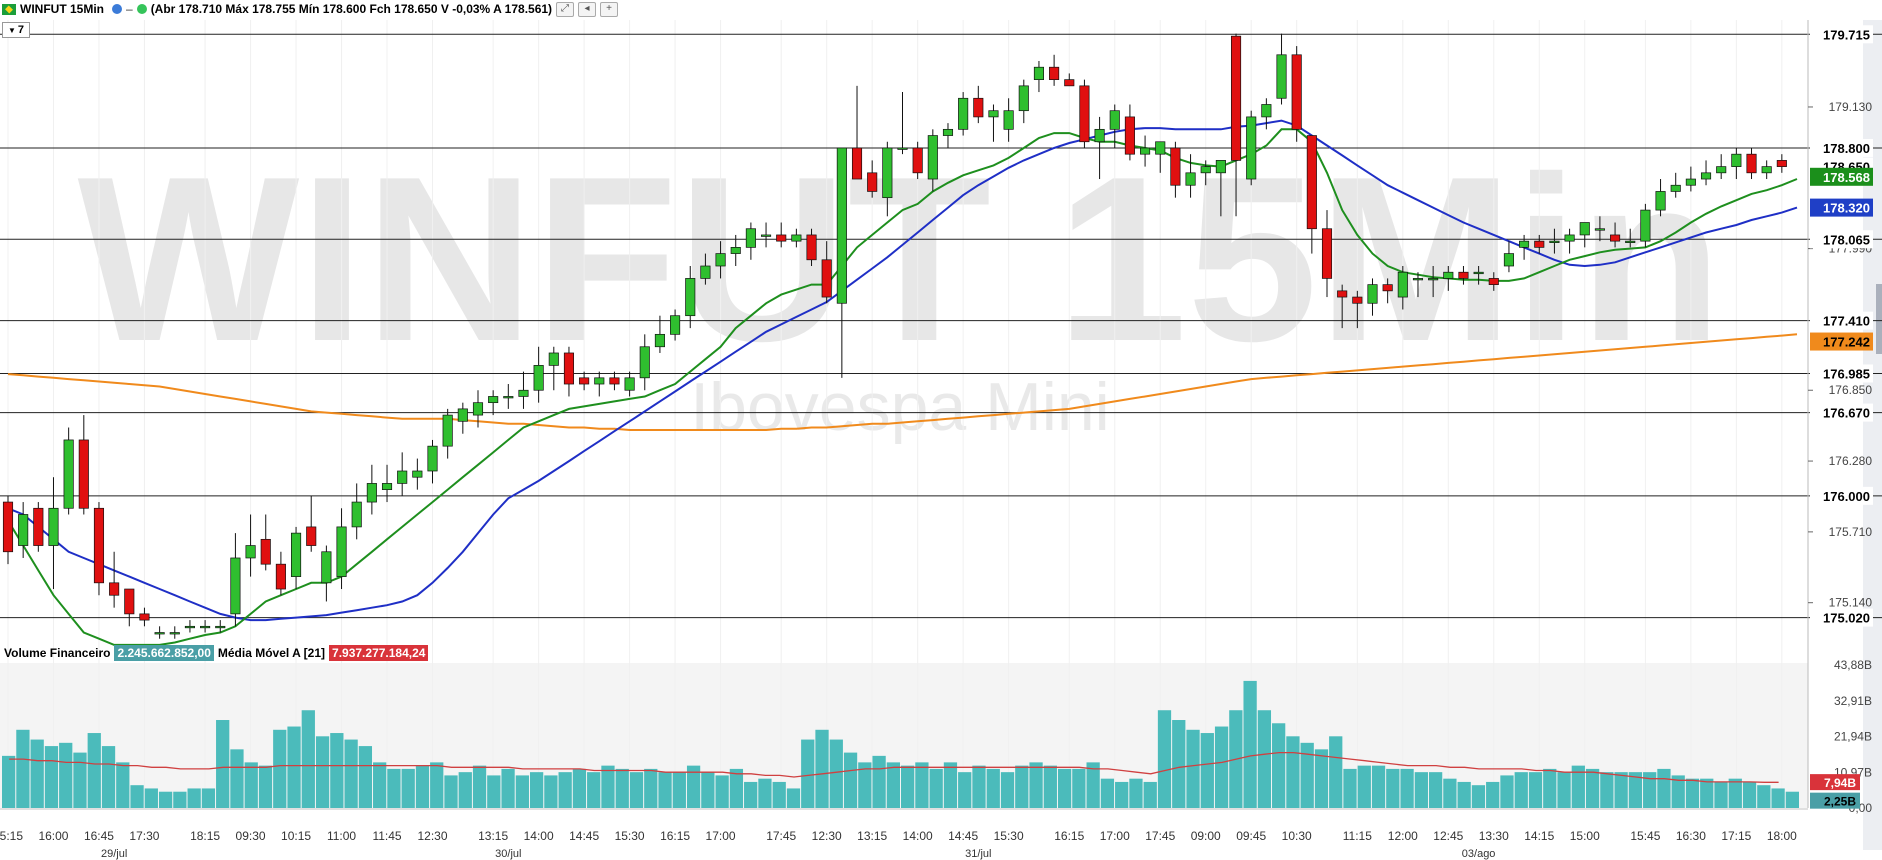  Describe the element at coordinates (1841, 239) in the screenshot. I see `level-badge: 178.065` at that location.